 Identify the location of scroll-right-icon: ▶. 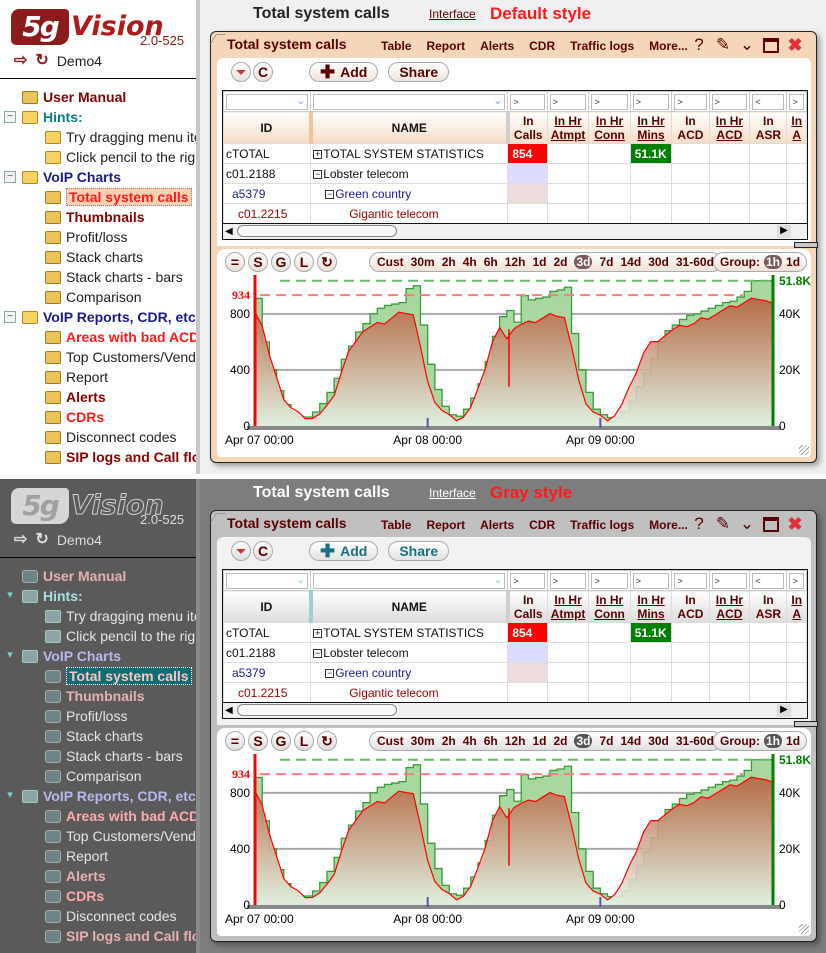
(784, 231).